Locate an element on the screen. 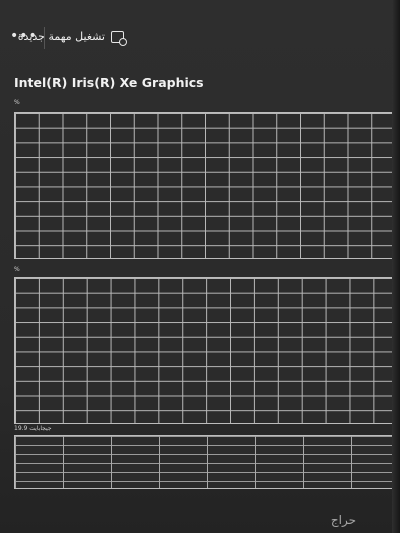  command-bar: تشغيل مهمة جديدة ••• is located at coordinates (198, 38).